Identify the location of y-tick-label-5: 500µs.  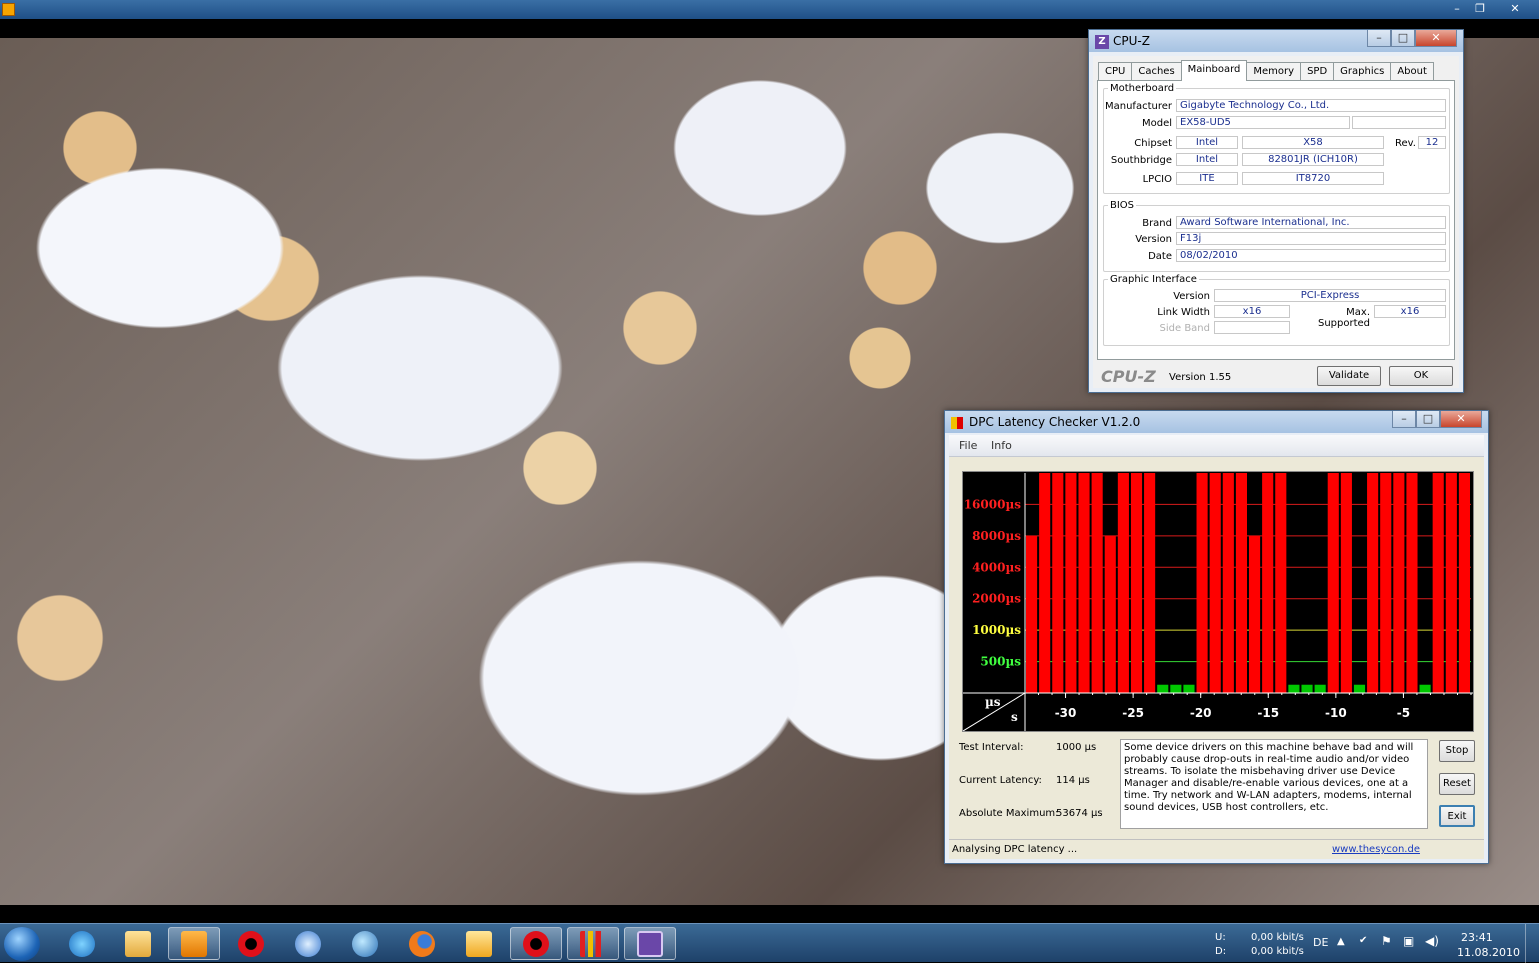
(1000, 662).